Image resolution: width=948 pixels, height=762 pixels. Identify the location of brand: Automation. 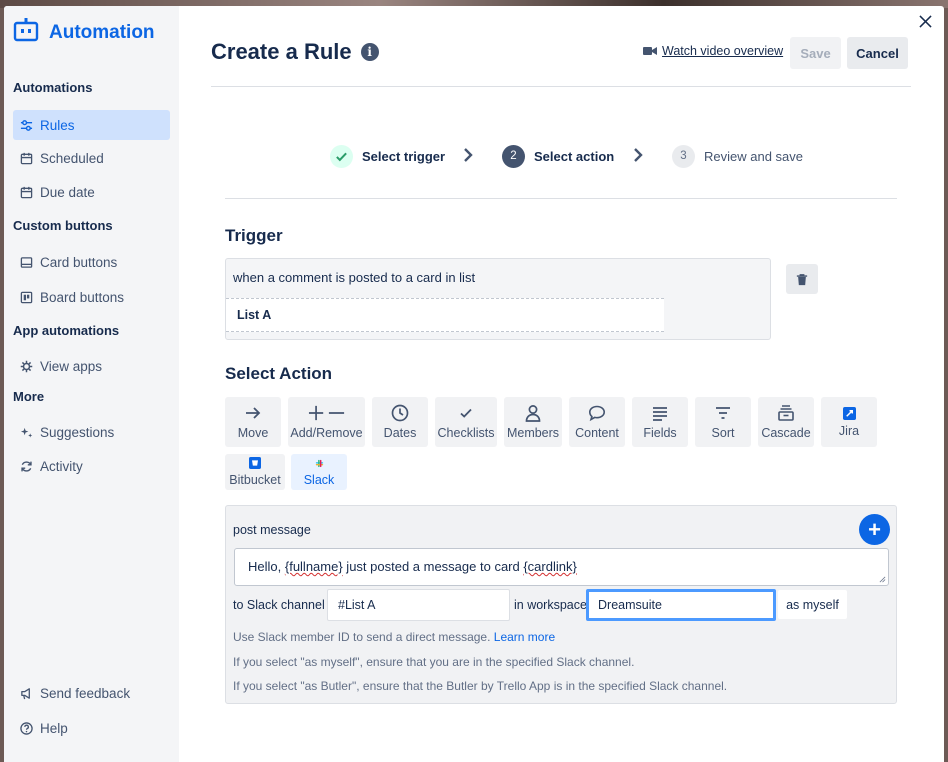
(84, 33).